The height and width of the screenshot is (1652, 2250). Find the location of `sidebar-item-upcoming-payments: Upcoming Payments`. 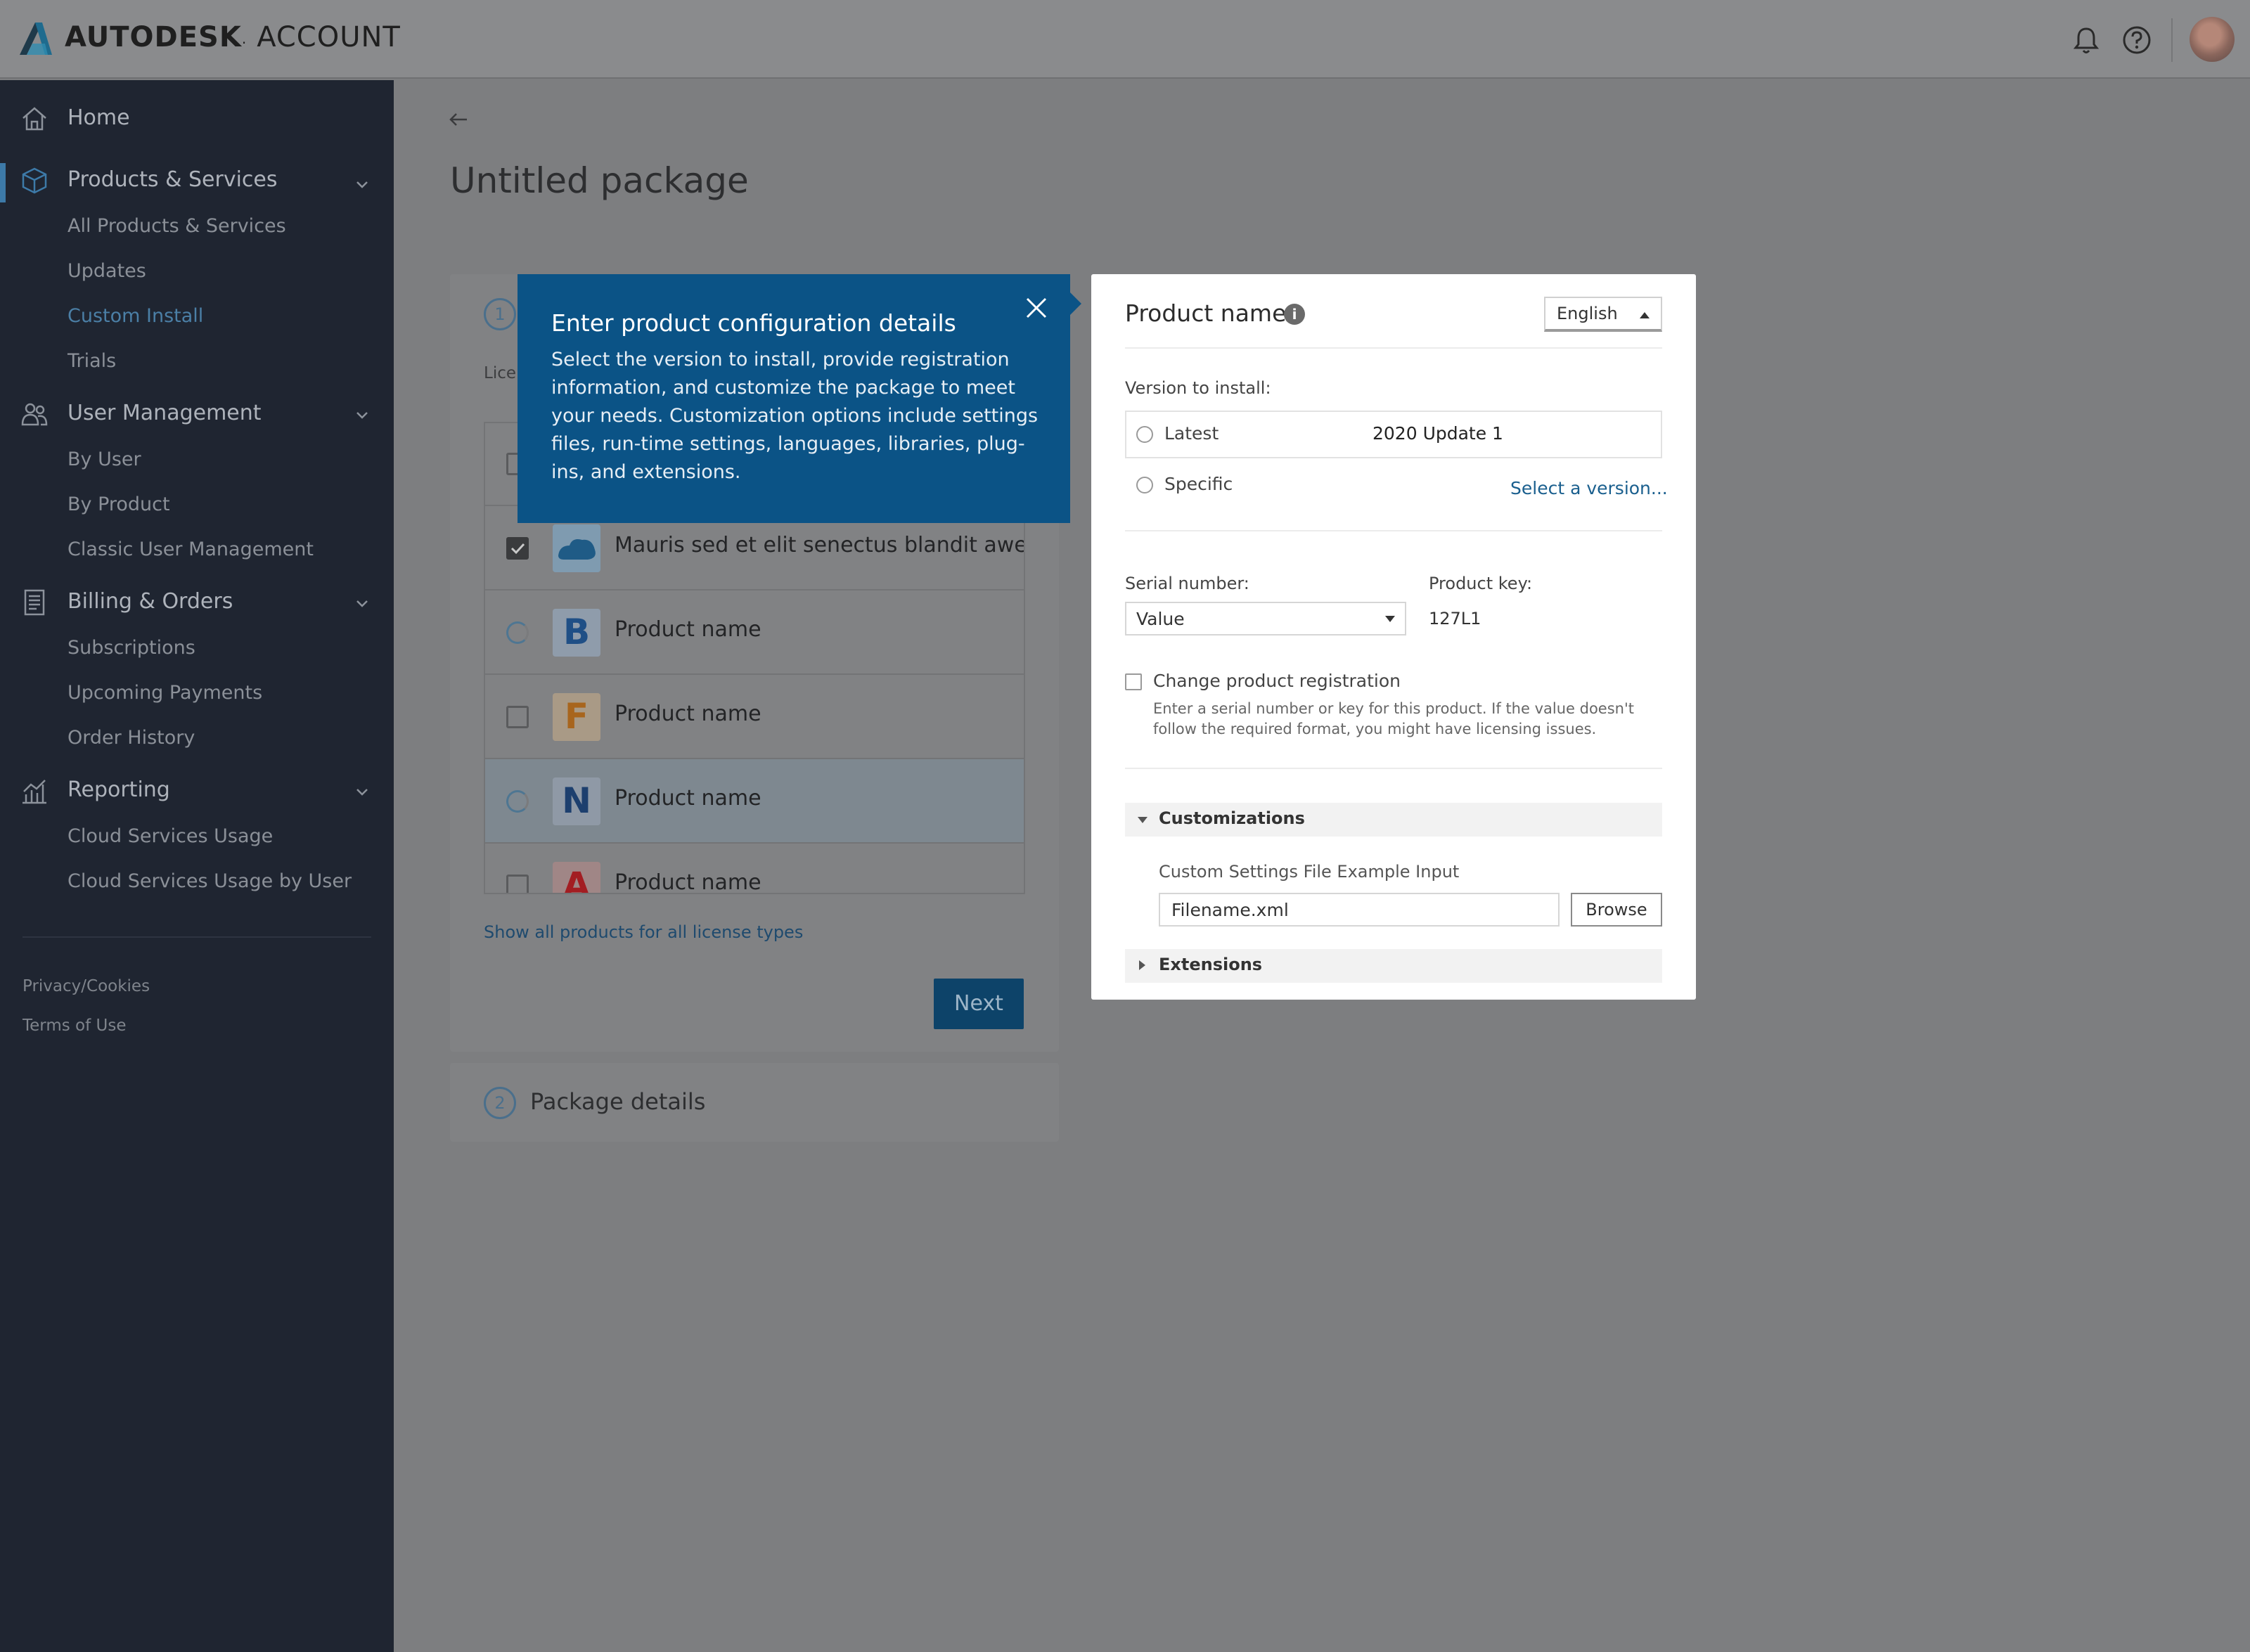

sidebar-item-upcoming-payments: Upcoming Payments is located at coordinates (165, 693).